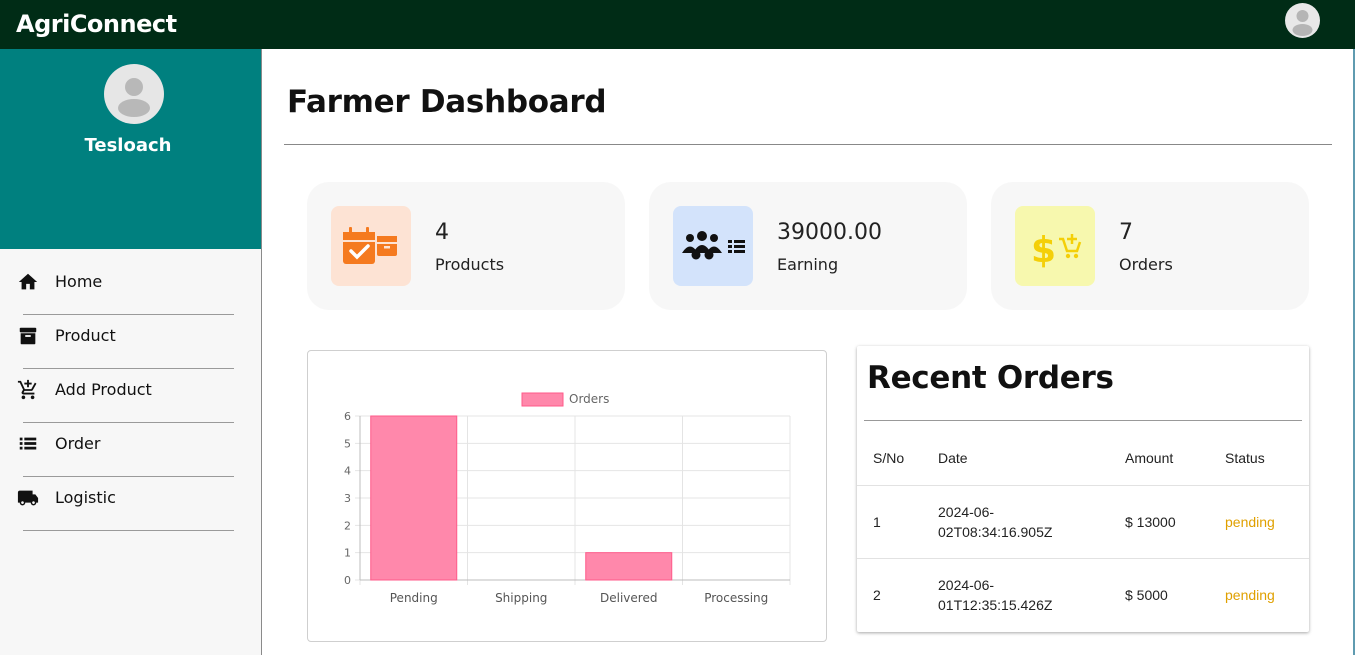  I want to click on sidebar-item-label: Order, so click(78, 443).